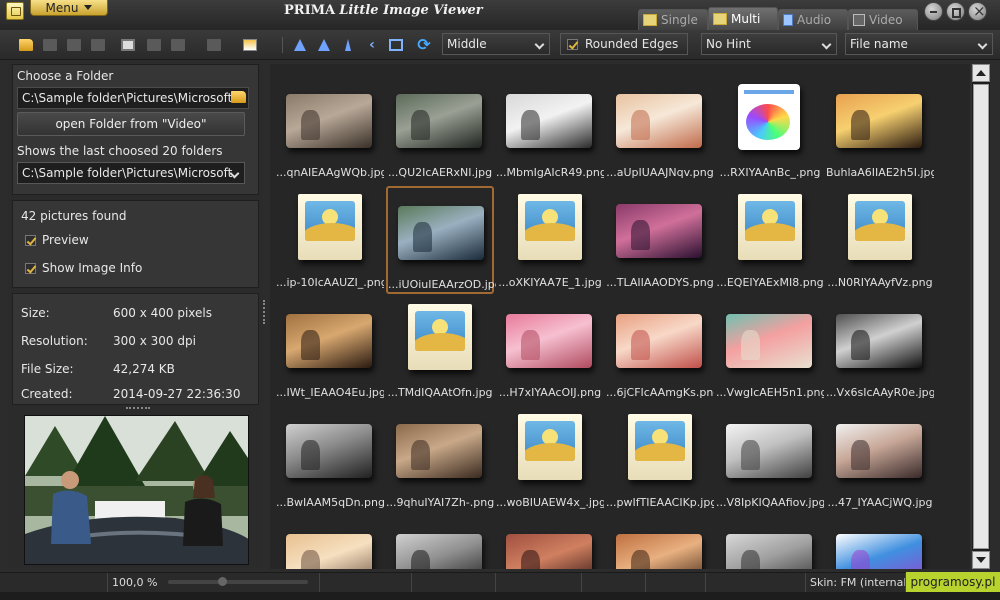 The height and width of the screenshot is (600, 1000). I want to click on vertical-scrollbar, so click(980, 316).